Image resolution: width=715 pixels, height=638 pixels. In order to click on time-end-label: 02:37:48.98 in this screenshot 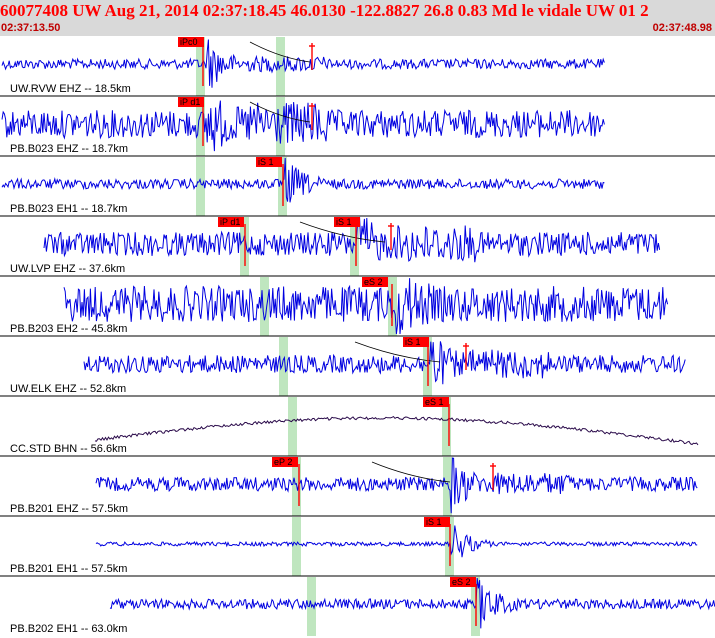, I will do `click(682, 28)`.